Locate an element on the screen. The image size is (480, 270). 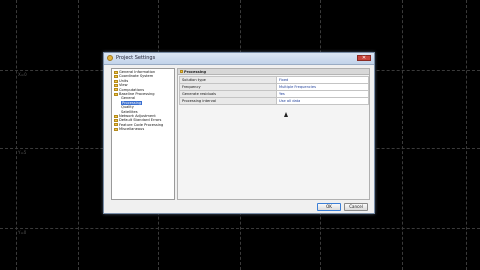
grid-label: Y=5 is located at coordinates (22, 152).